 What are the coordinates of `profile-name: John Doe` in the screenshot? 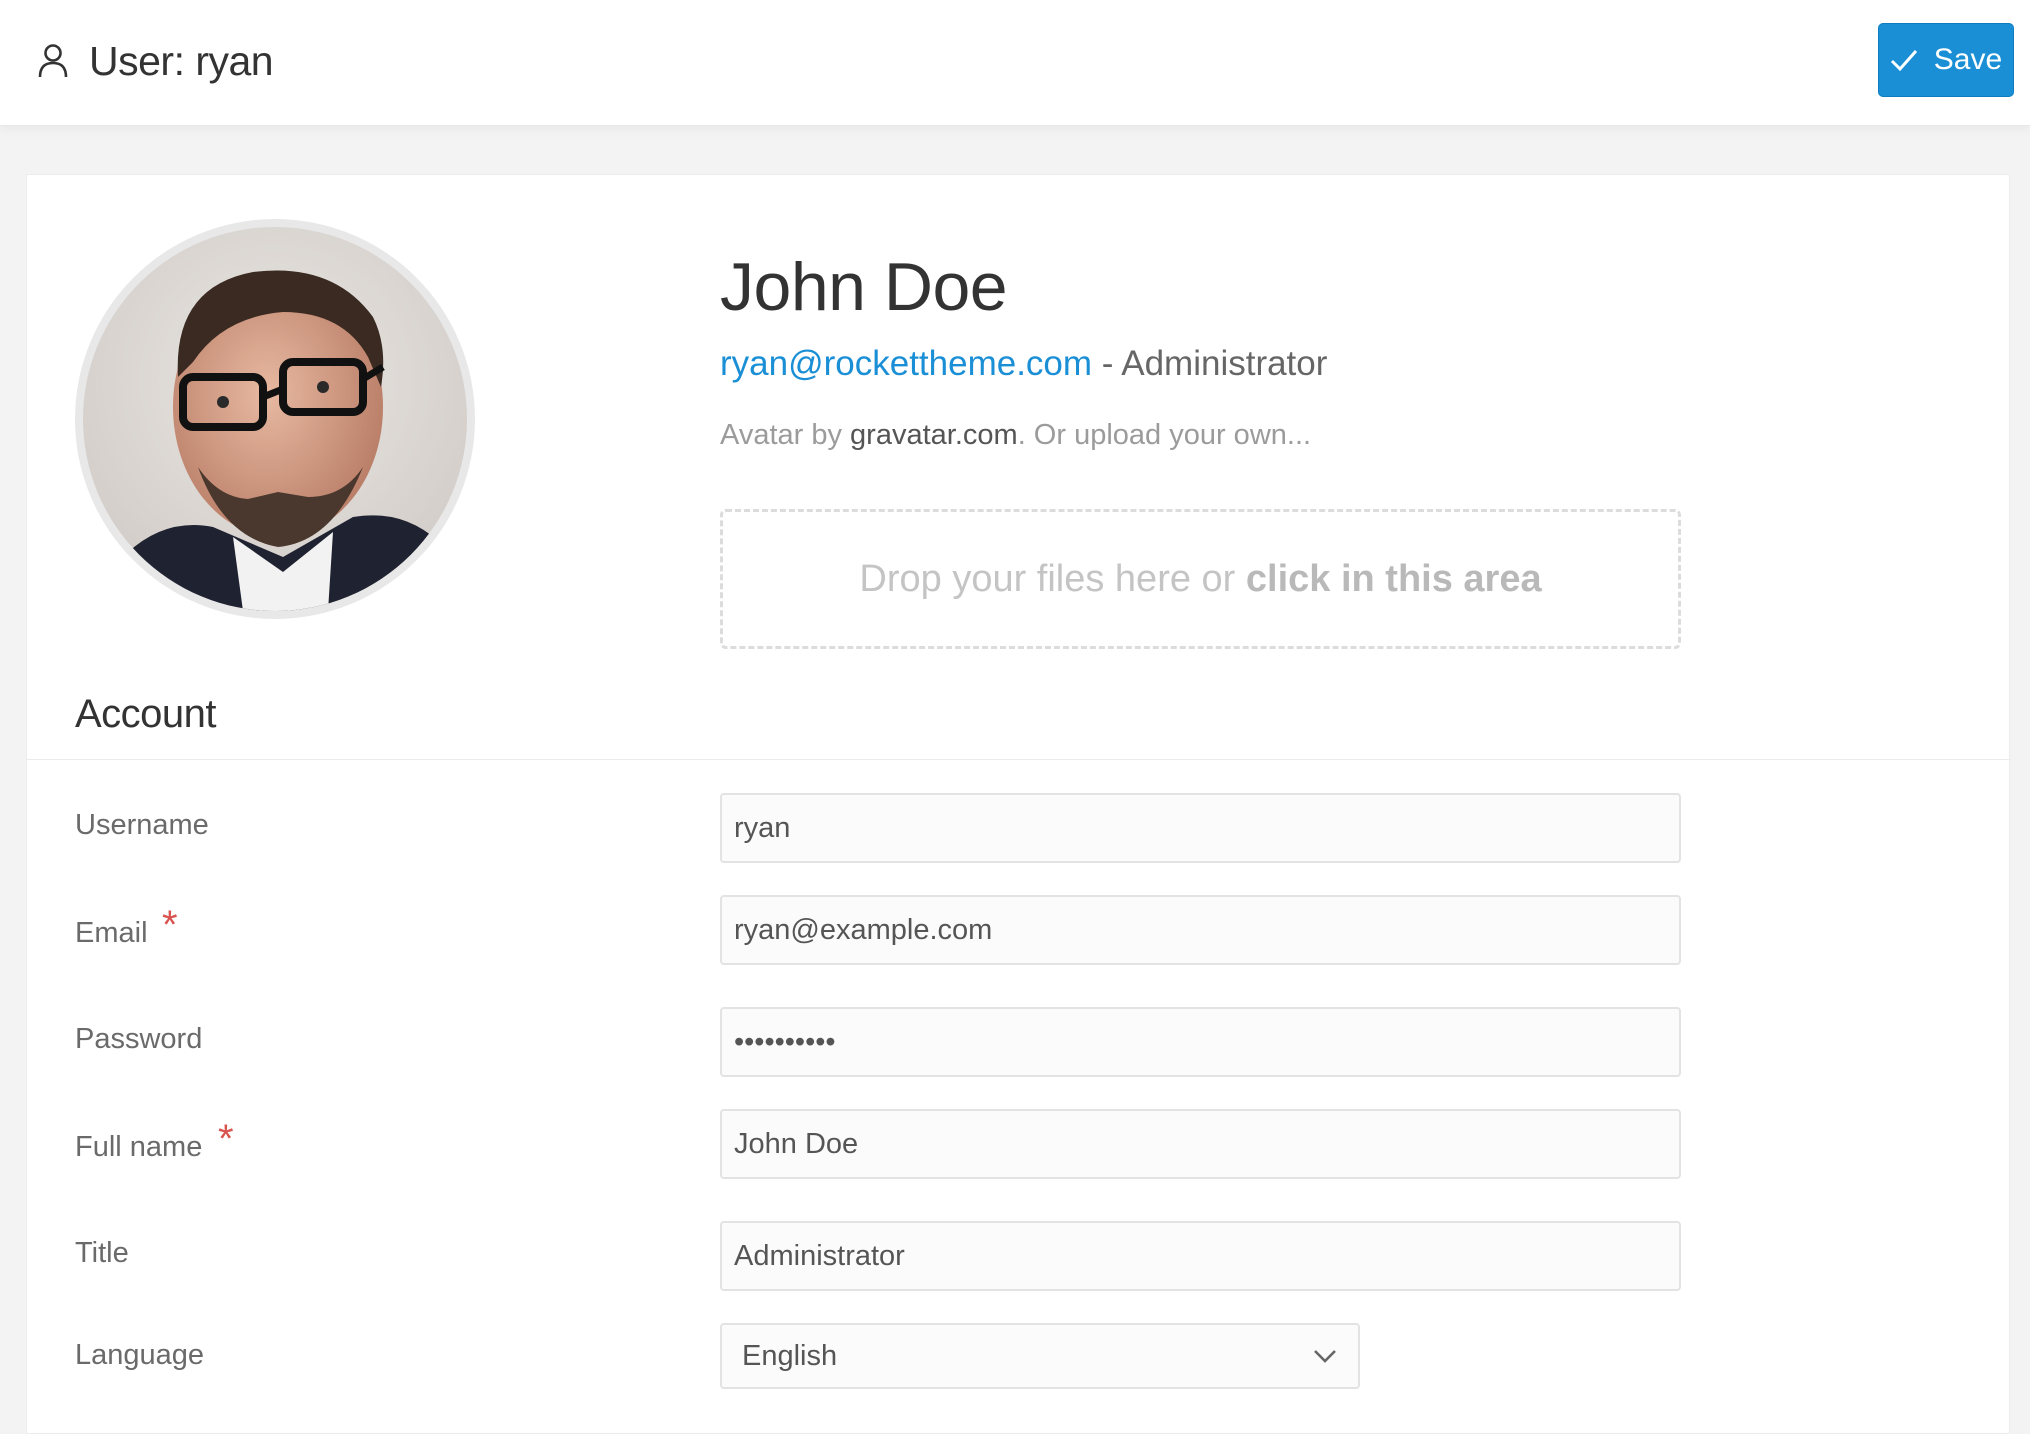 It's located at (864, 287).